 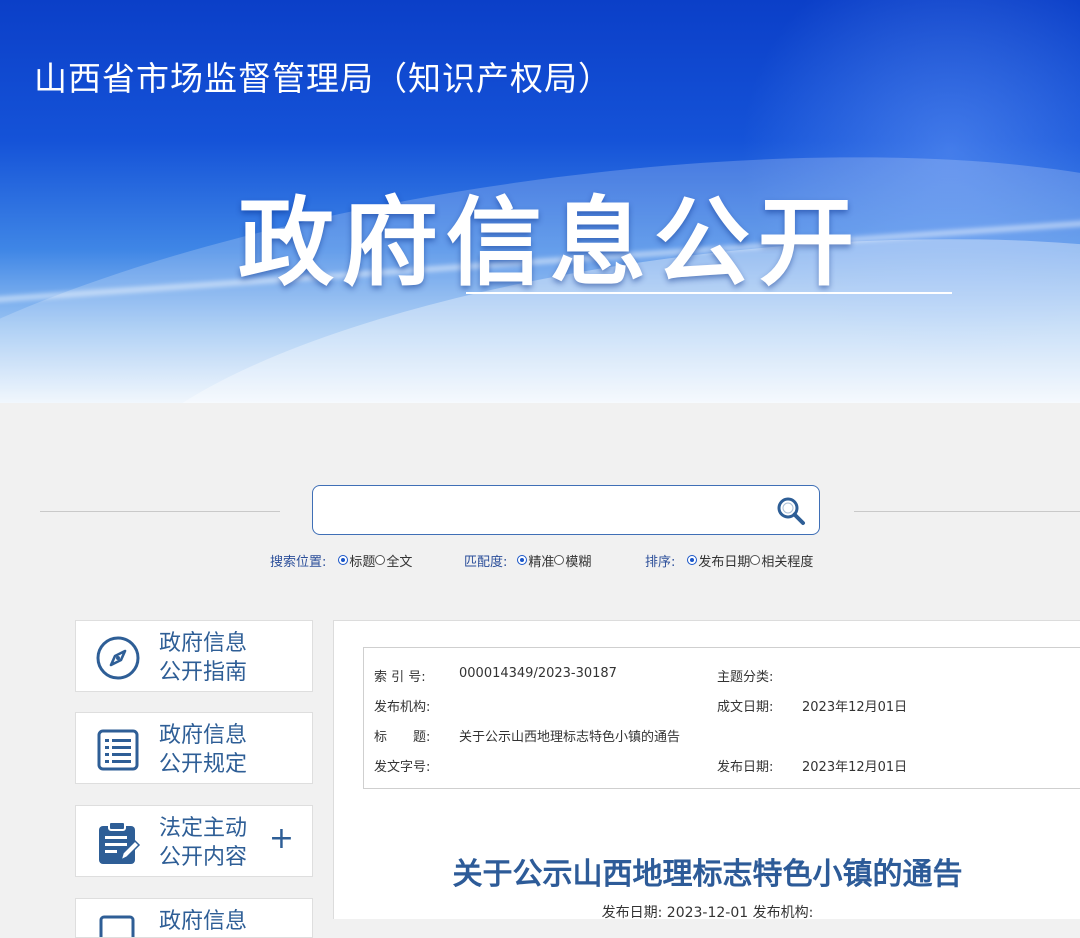 I want to click on article-title: 关于公示山西地理标志特色小镇的通告, so click(x=707, y=874).